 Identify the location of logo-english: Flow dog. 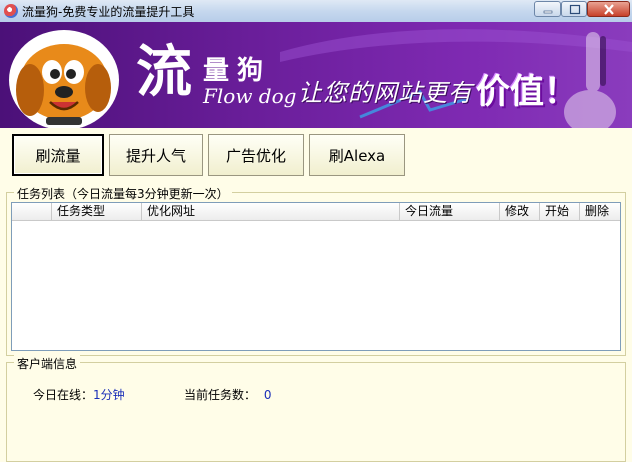
(250, 96).